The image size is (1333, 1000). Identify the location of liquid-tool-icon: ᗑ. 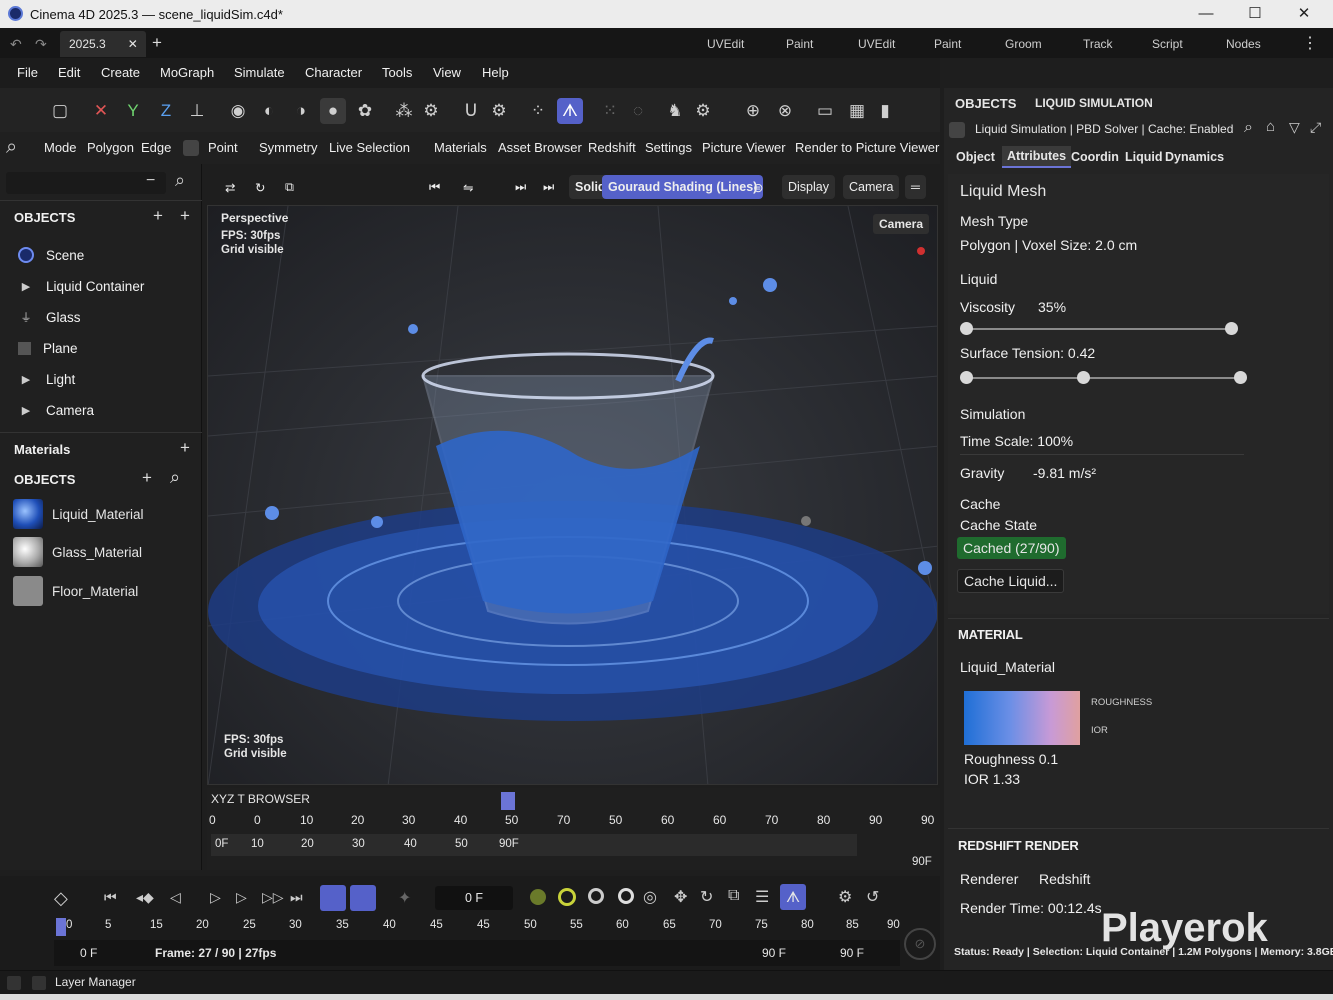
(570, 111).